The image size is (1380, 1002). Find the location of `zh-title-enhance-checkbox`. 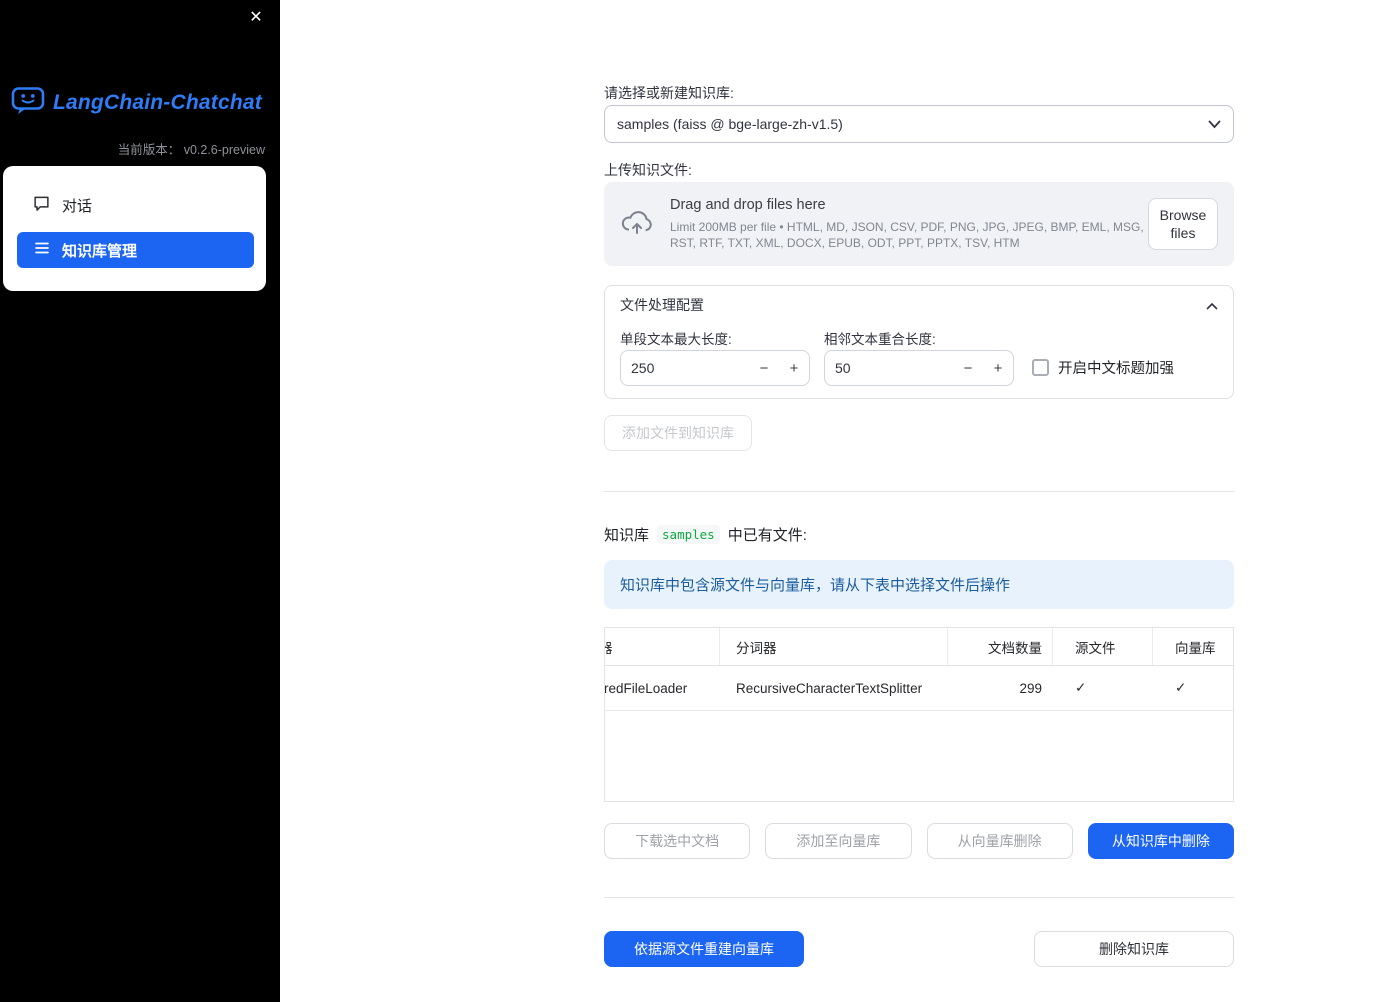

zh-title-enhance-checkbox is located at coordinates (1040, 367).